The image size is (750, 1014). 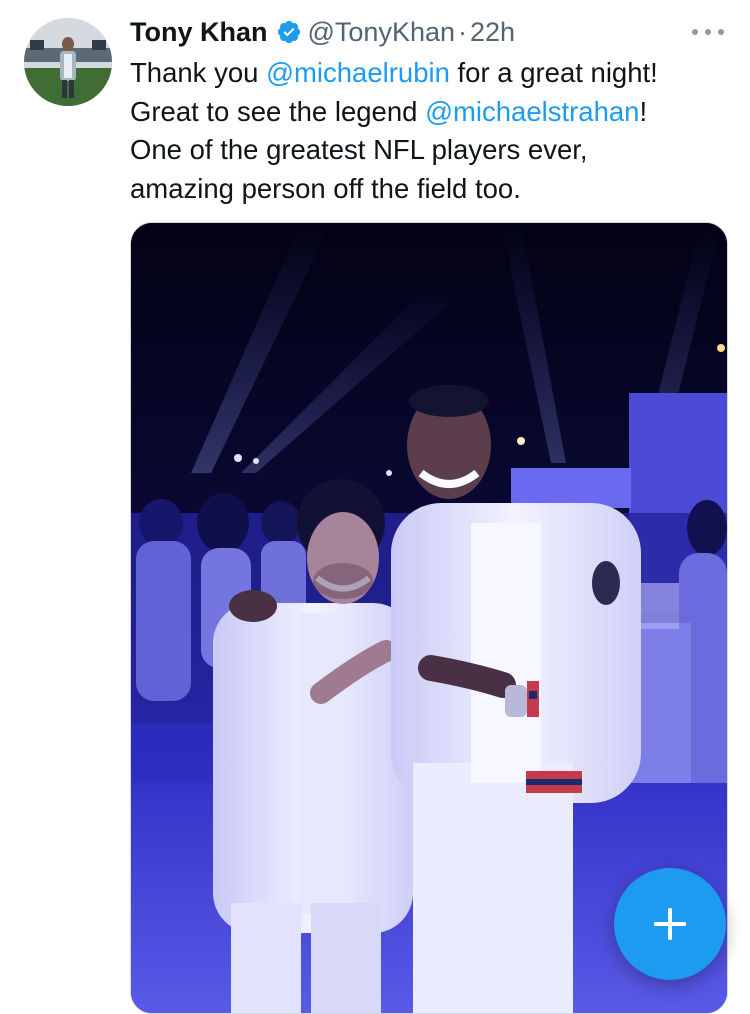 I want to click on text-segment: !, so click(x=643, y=111).